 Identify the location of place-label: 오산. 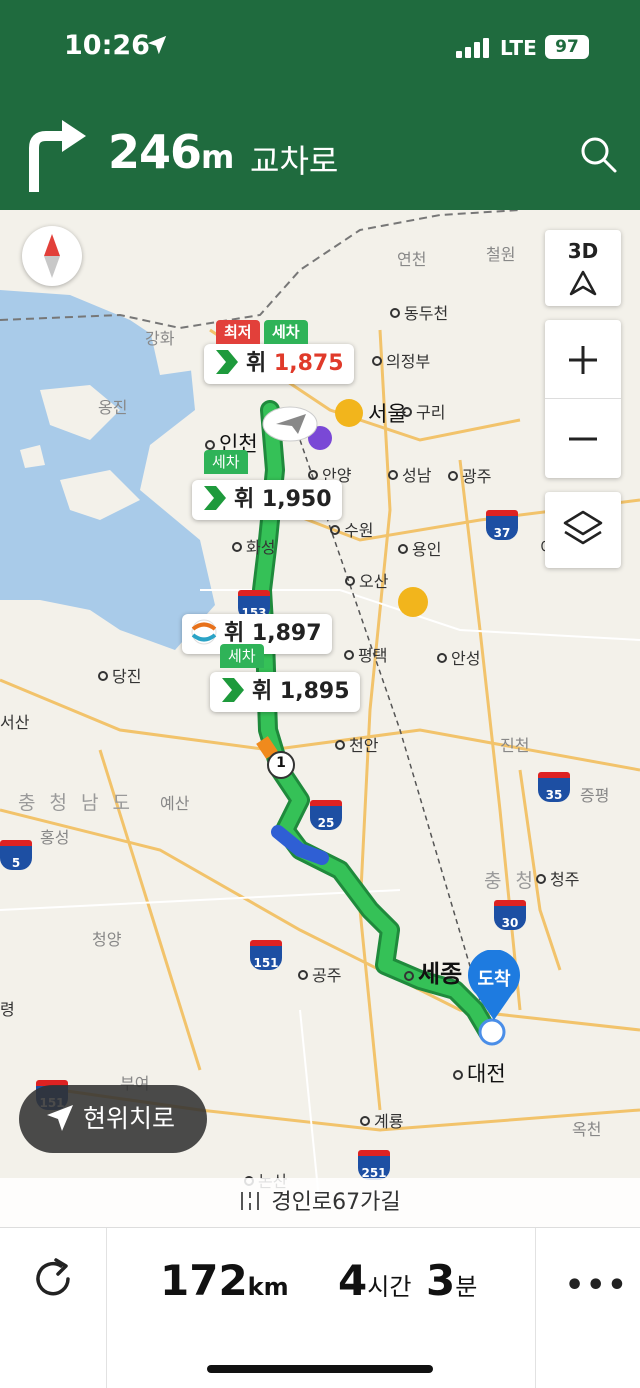
(366, 580).